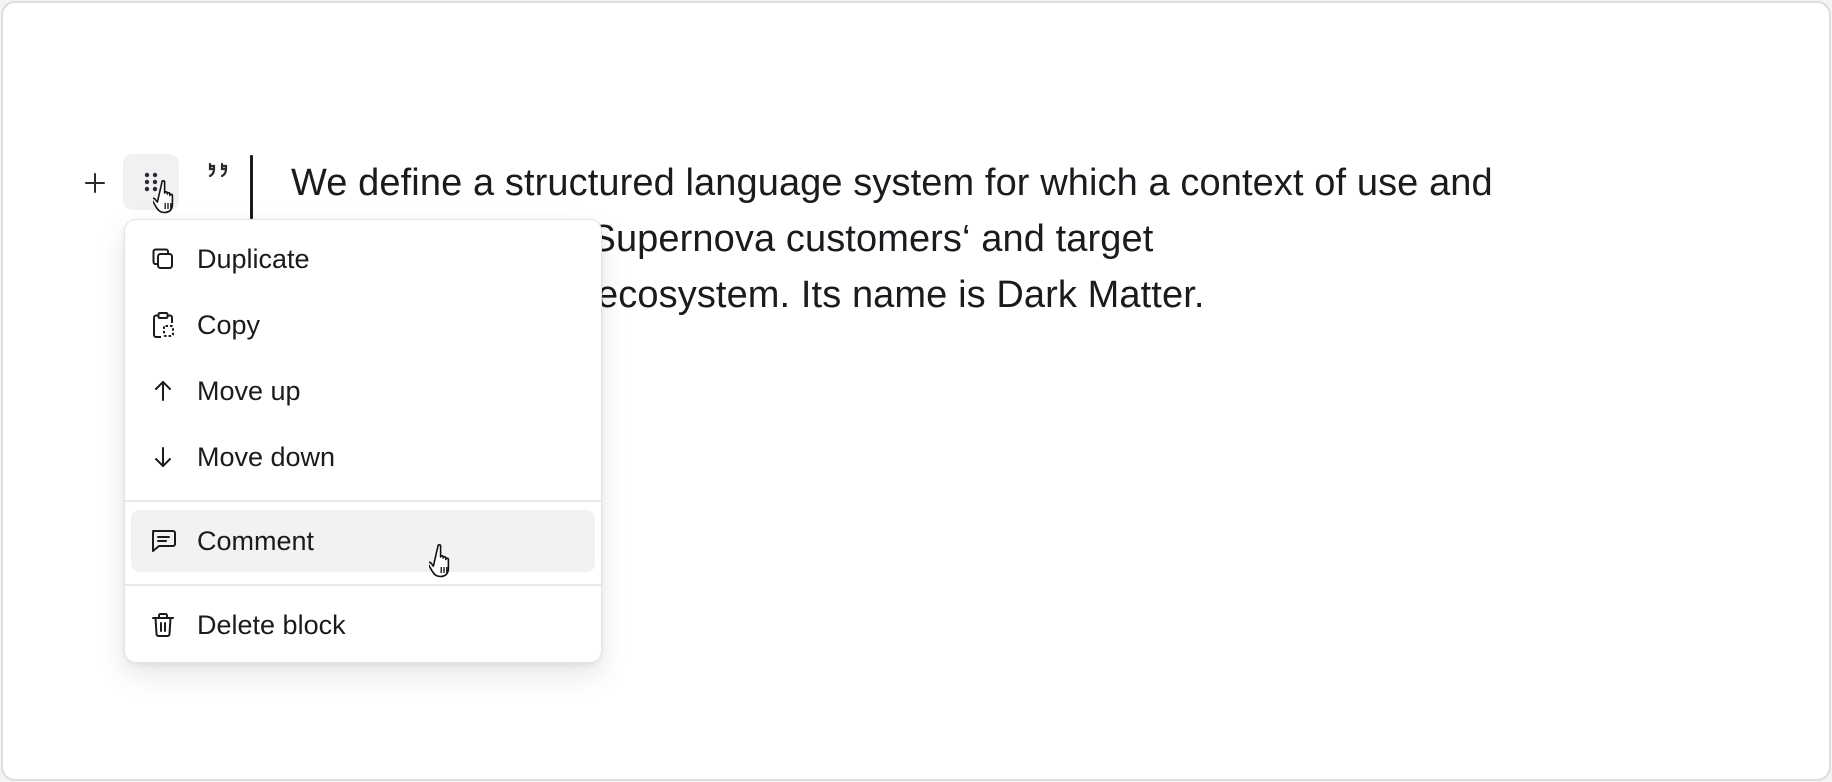  I want to click on menu-item-duplicate: Duplicate, so click(363, 259).